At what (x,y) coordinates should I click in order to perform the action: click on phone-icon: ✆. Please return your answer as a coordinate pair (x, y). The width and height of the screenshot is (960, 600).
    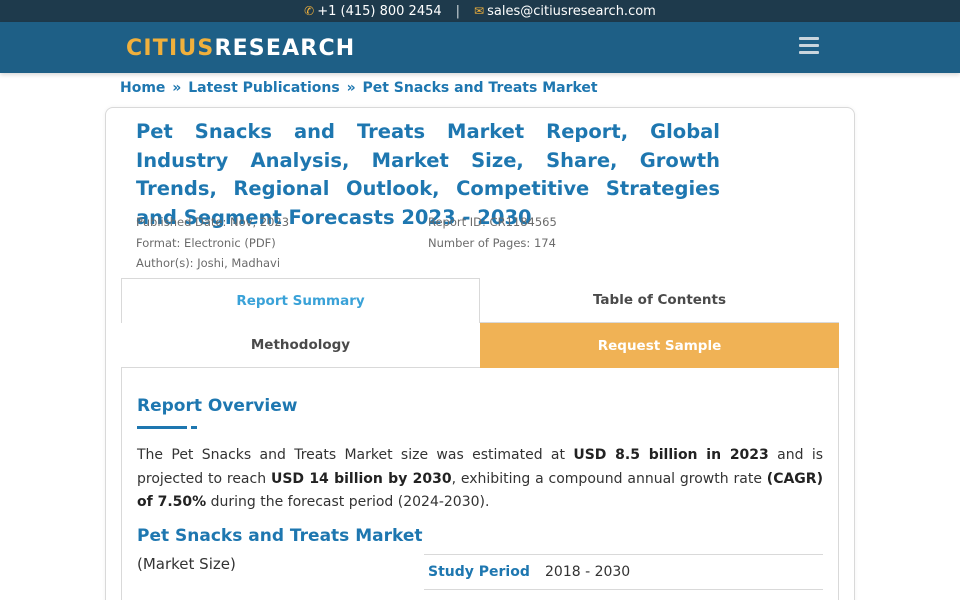
    Looking at the image, I should click on (309, 10).